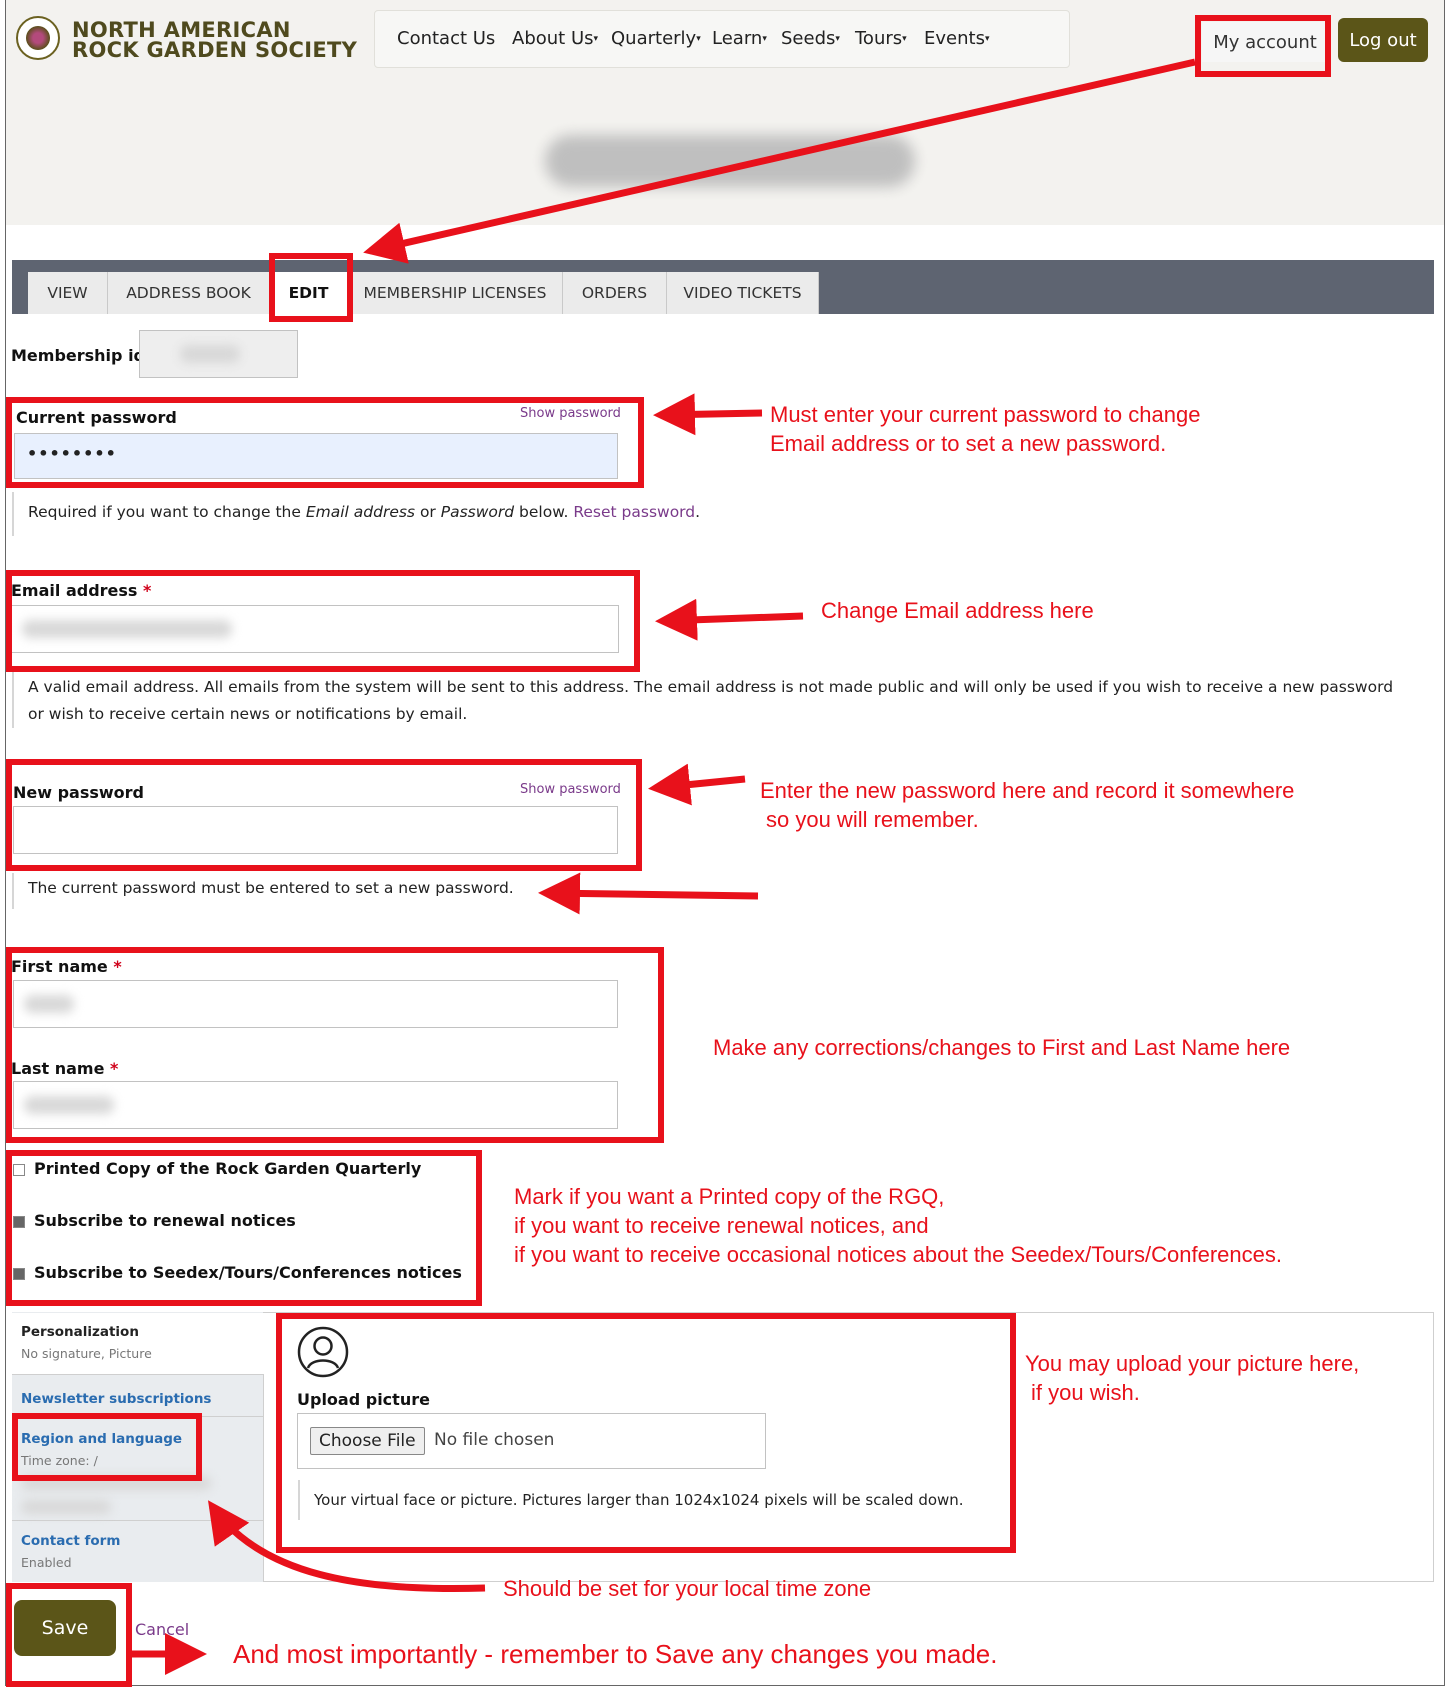  I want to click on arrow-timezone, so click(346, 1546).